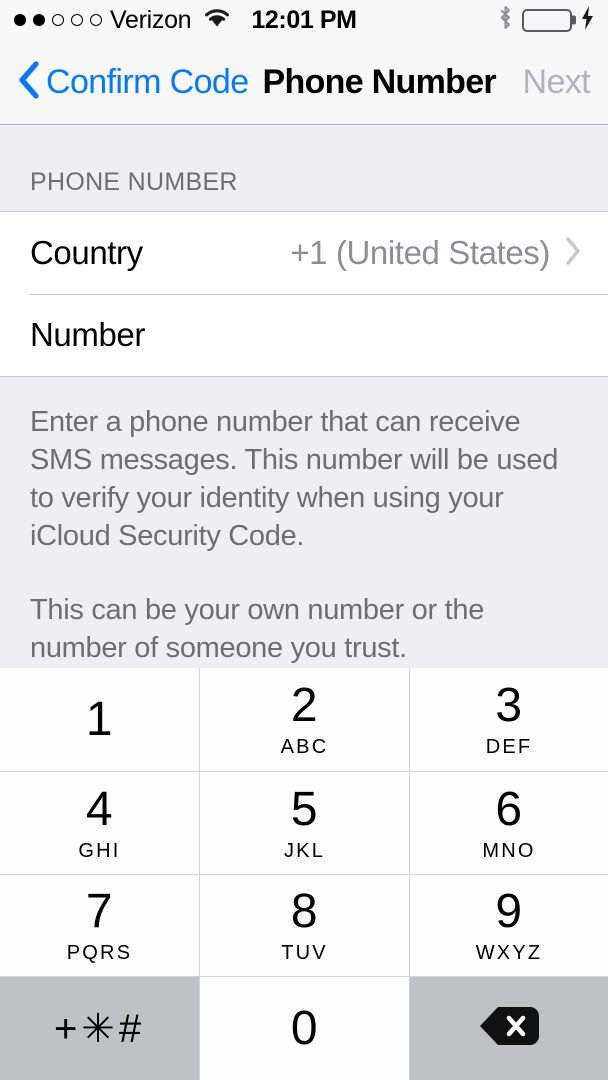  I want to click on signal-strength-dots, so click(58, 20).